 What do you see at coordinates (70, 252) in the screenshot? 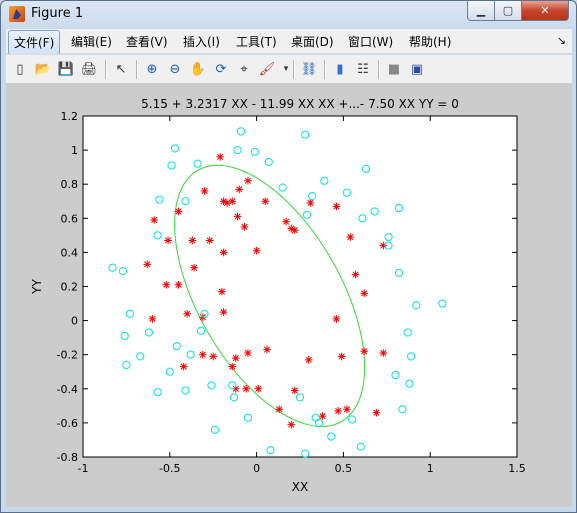
I see `y-tick-label: 0.4` at bounding box center [70, 252].